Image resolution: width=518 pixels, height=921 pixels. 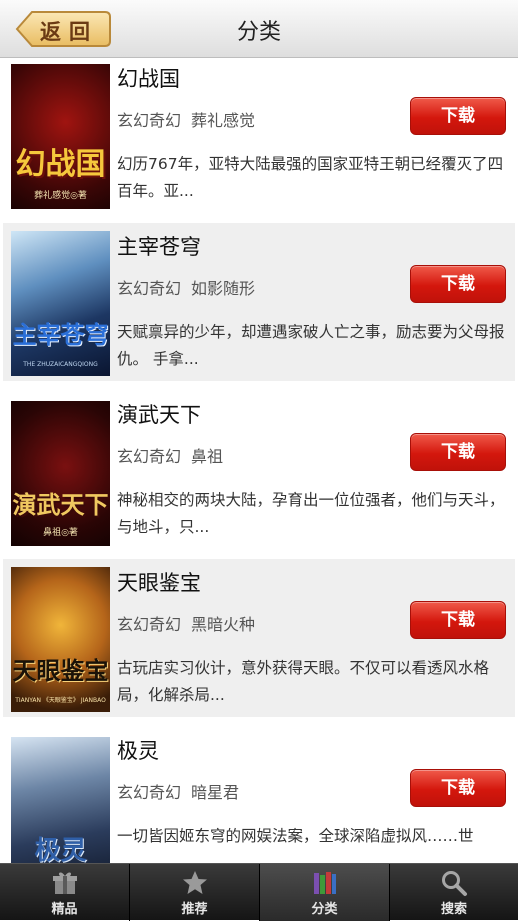 What do you see at coordinates (194, 882) in the screenshot?
I see `star-icon` at bounding box center [194, 882].